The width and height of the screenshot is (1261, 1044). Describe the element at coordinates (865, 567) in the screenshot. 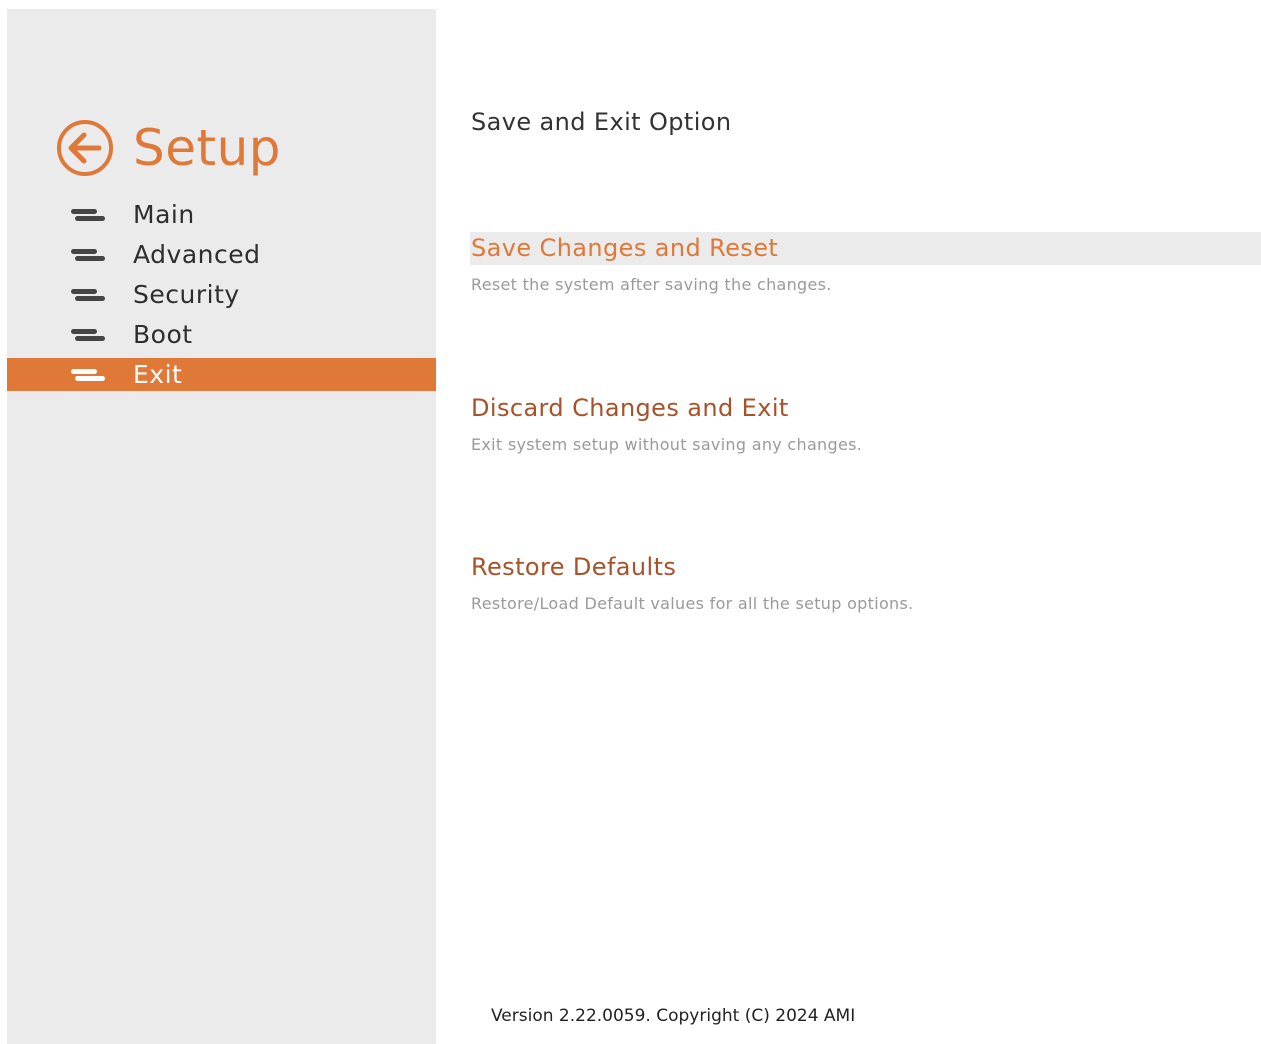

I see `option-title: Restore Defaults` at that location.